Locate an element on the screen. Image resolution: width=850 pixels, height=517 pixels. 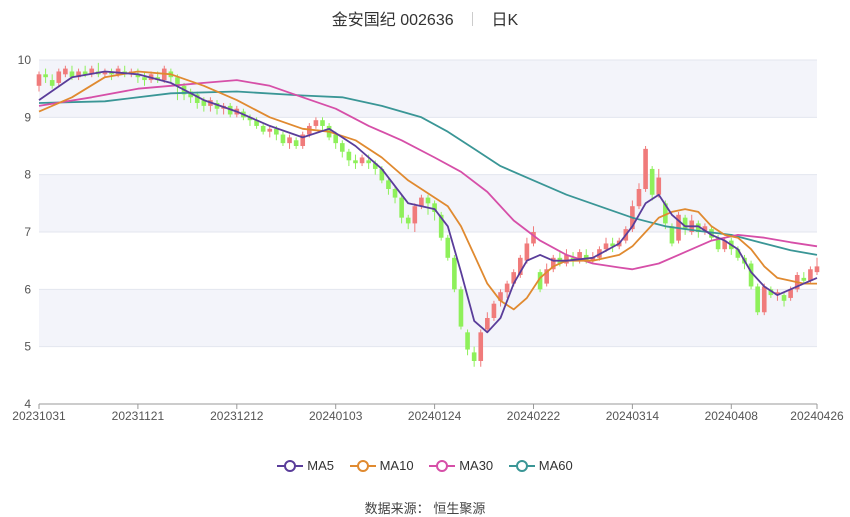
x-tick-label: 20231121 is located at coordinates (138, 416).